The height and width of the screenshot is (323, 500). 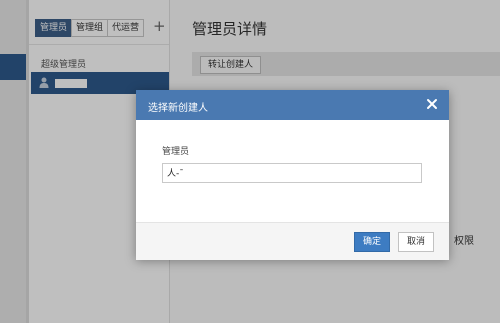 What do you see at coordinates (416, 242) in the screenshot?
I see `cancel-button: 取消` at bounding box center [416, 242].